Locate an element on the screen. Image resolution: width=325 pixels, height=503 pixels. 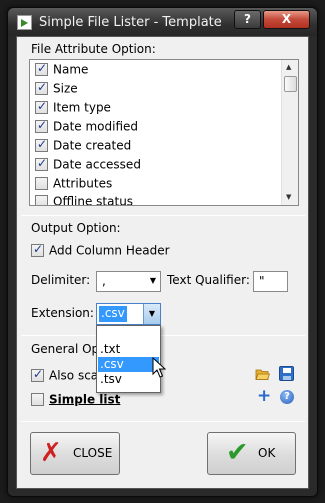
close-button: ✗ CLOSE is located at coordinates (75, 453).